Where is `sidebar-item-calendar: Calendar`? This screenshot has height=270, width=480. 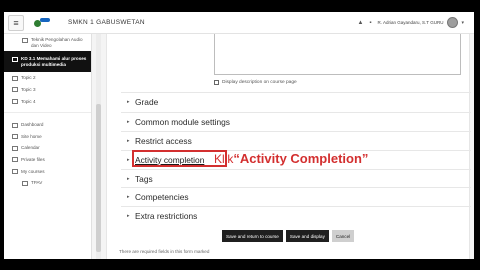 sidebar-item-calendar: Calendar is located at coordinates (47, 148).